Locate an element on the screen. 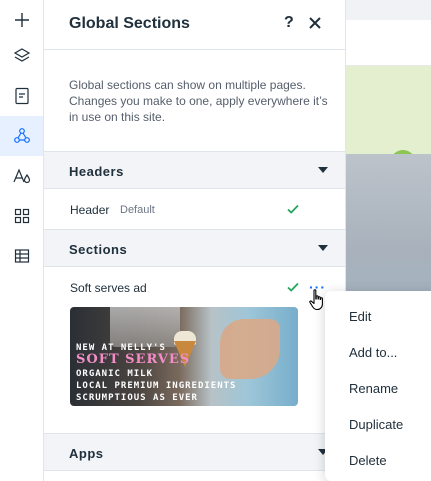 The image size is (431, 481). global-sections-icon is located at coordinates (21, 136).